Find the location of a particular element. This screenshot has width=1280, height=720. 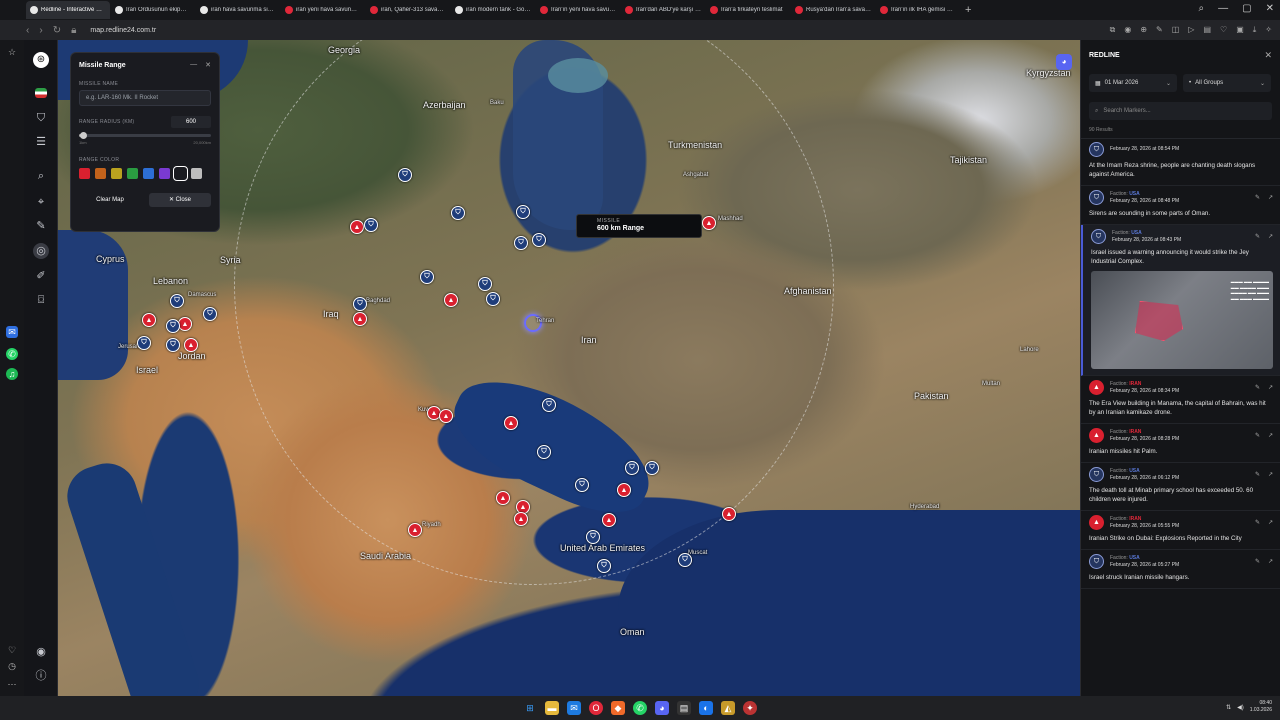

messenger-icon: ✉ is located at coordinates (12, 332).